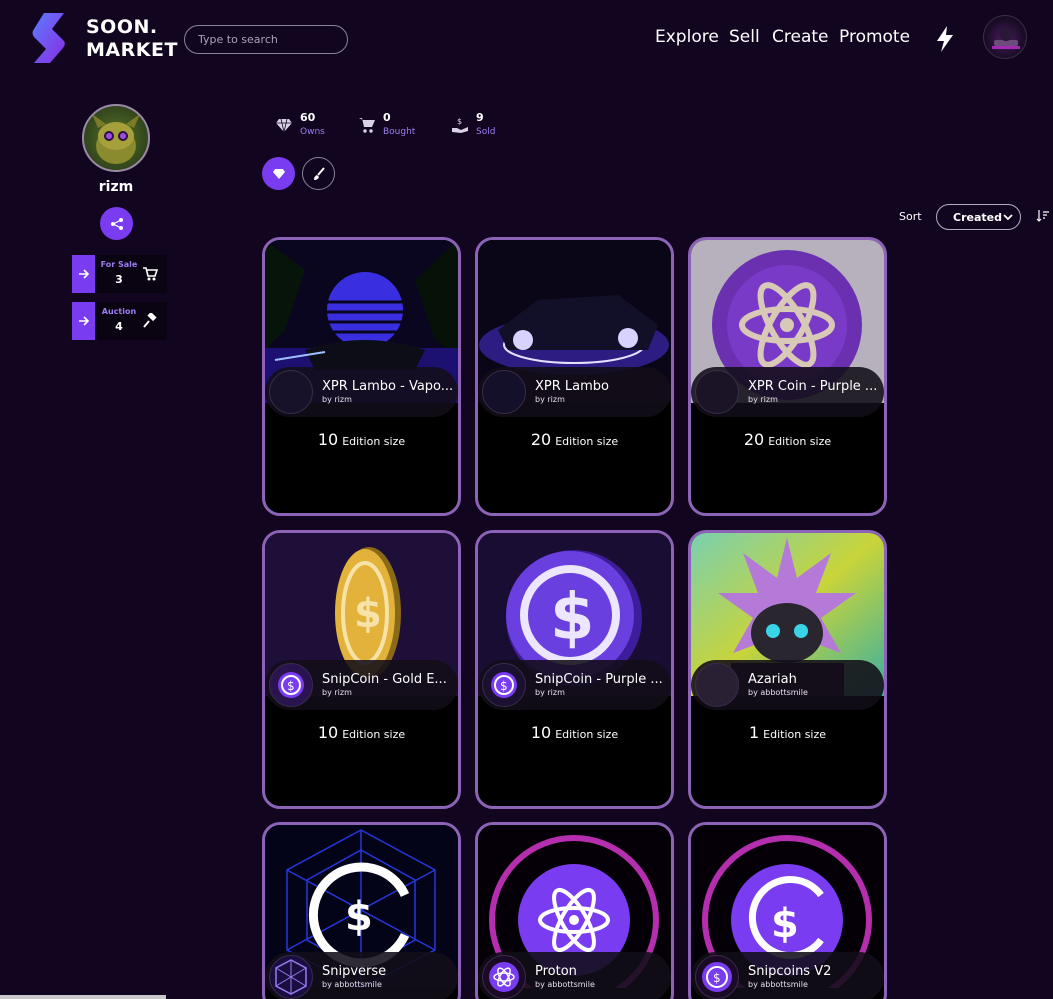 This screenshot has height=999, width=1053. I want to click on card-info: $ SnipCoin - Gold E... by rizm, so click(361, 685).